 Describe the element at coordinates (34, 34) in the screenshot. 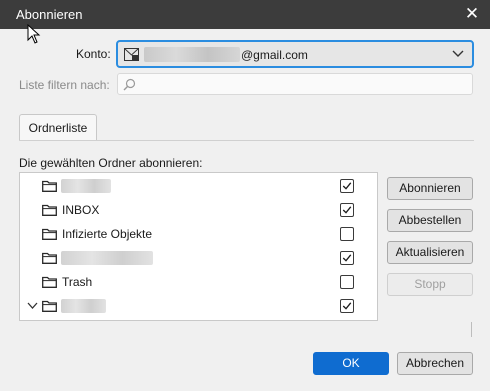

I see `mouse-cursor-icon` at that location.